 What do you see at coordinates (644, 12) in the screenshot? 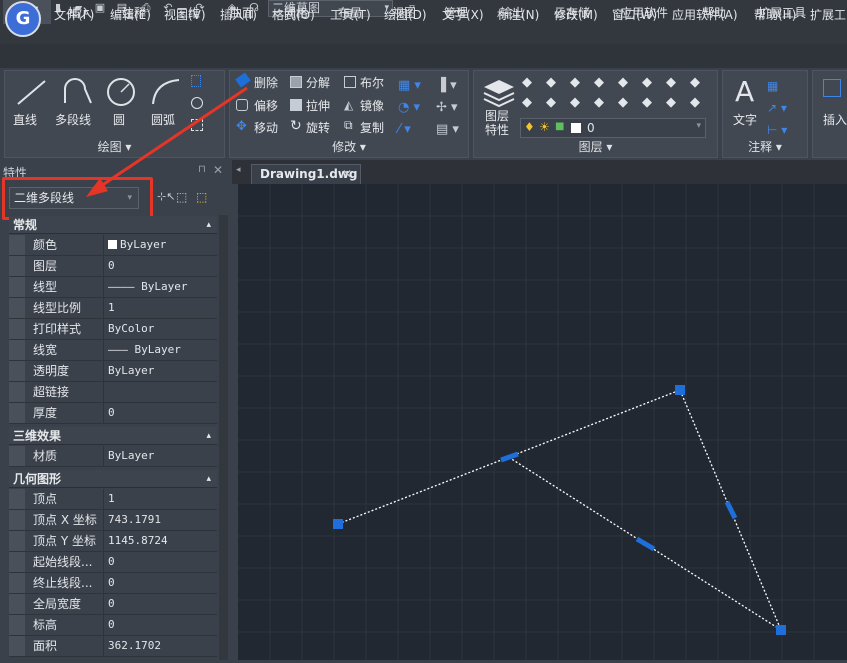
I see `ribbon-tab: 应用软件` at bounding box center [644, 12].